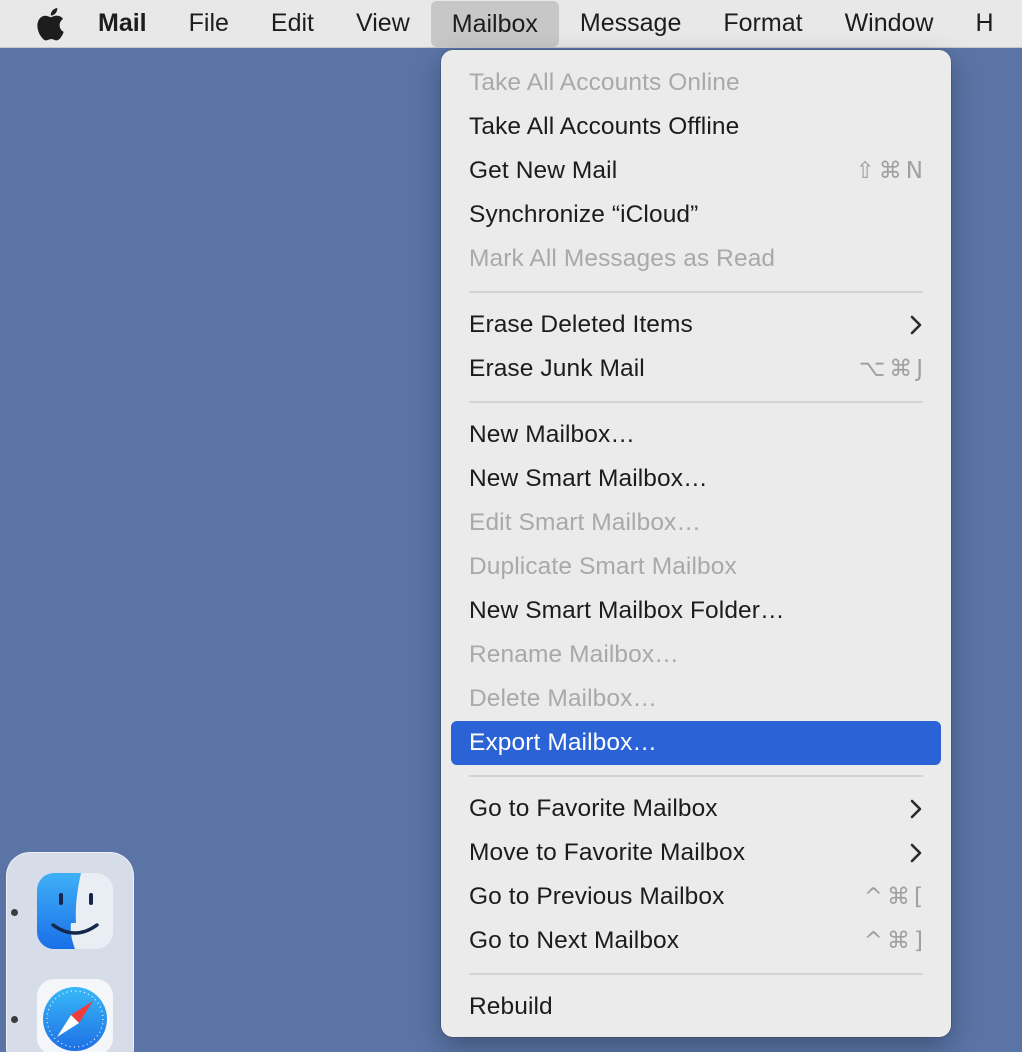  I want to click on menu-item-label: Take All Accounts Offline, so click(604, 126).